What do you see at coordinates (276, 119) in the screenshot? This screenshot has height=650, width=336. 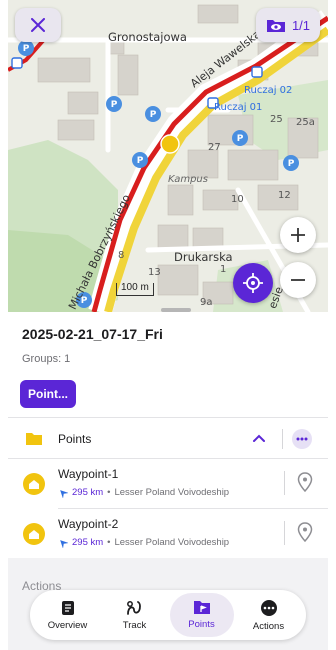 I see `svg-text: 25` at bounding box center [276, 119].